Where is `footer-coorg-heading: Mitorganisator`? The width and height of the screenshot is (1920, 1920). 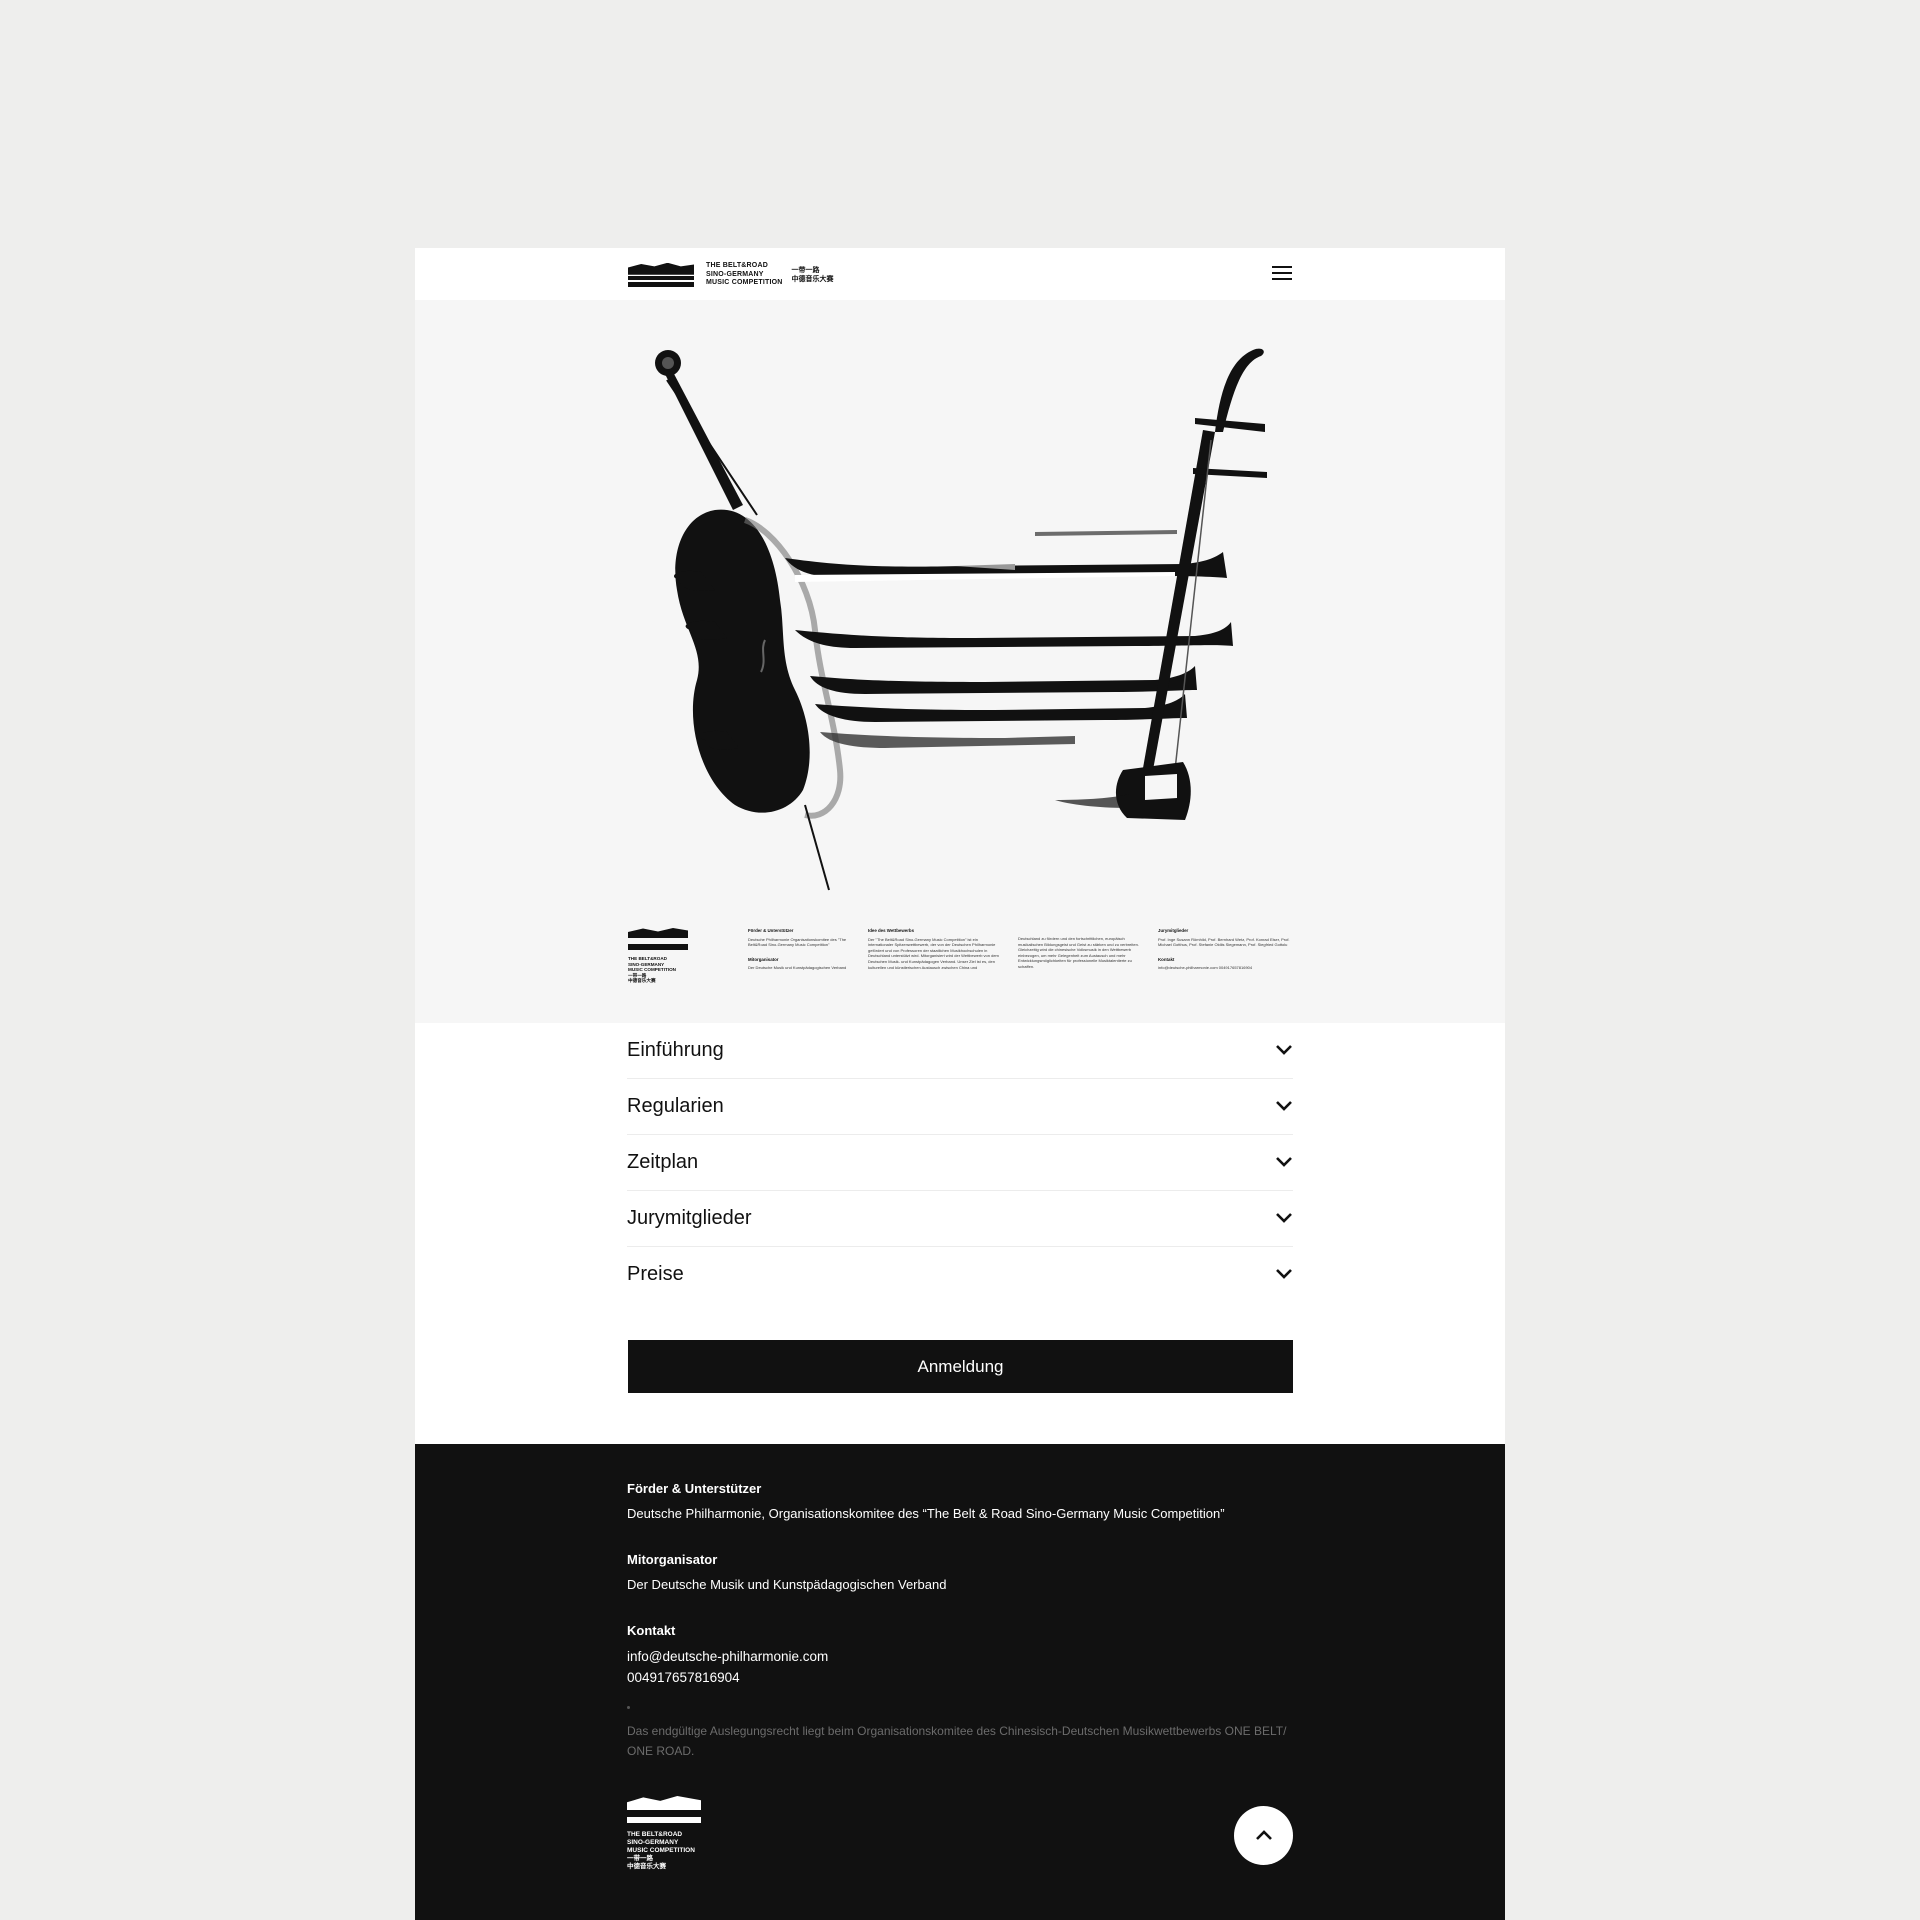
footer-coorg-heading: Mitorganisator is located at coordinates (672, 1559).